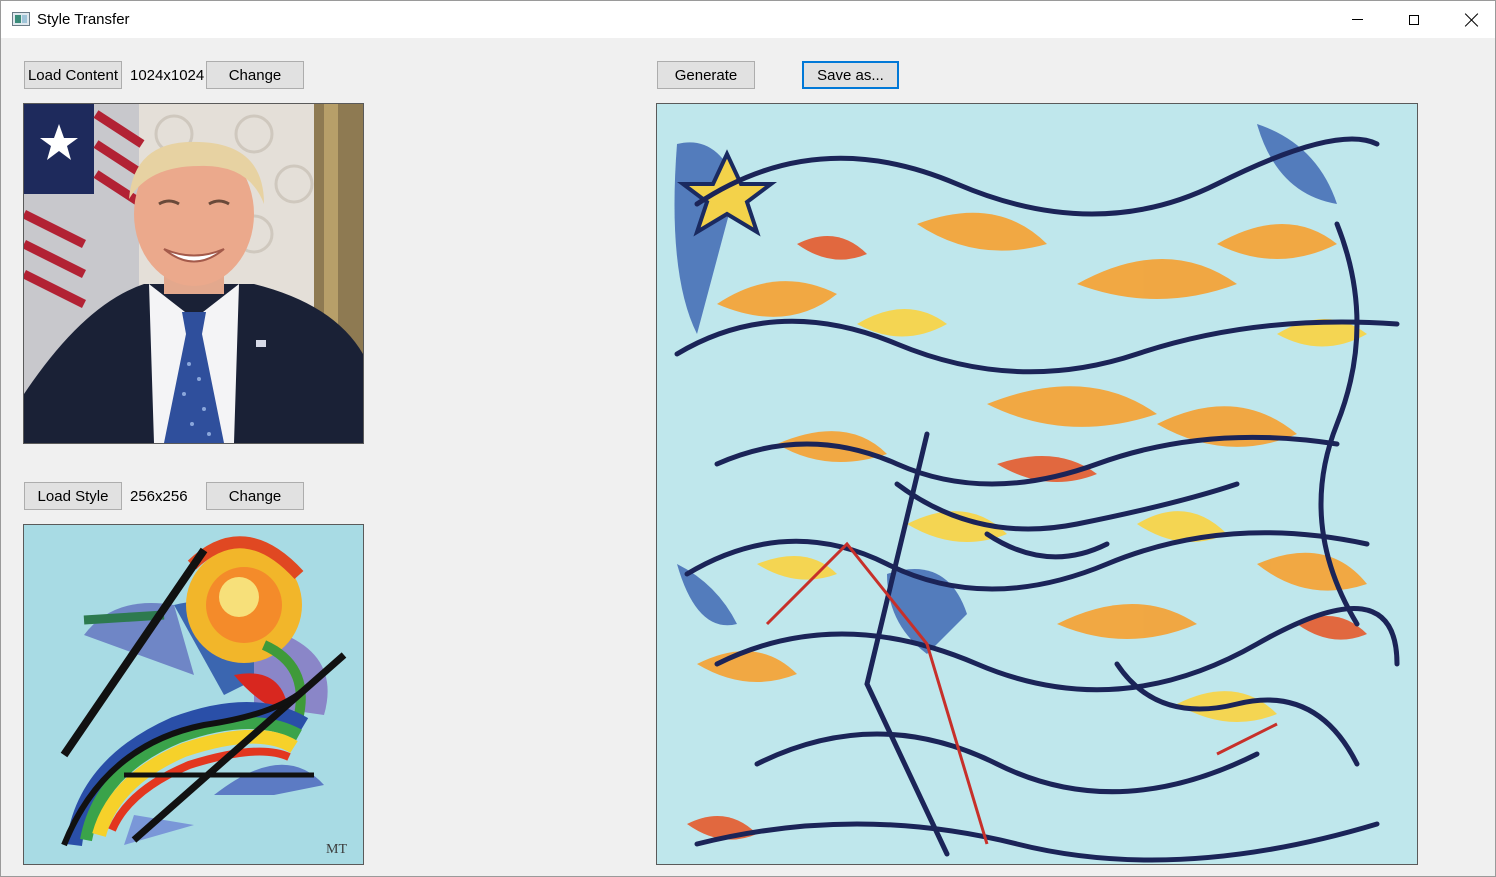  Describe the element at coordinates (83, 19) in the screenshot. I see `window-title: Style Transfer` at that location.